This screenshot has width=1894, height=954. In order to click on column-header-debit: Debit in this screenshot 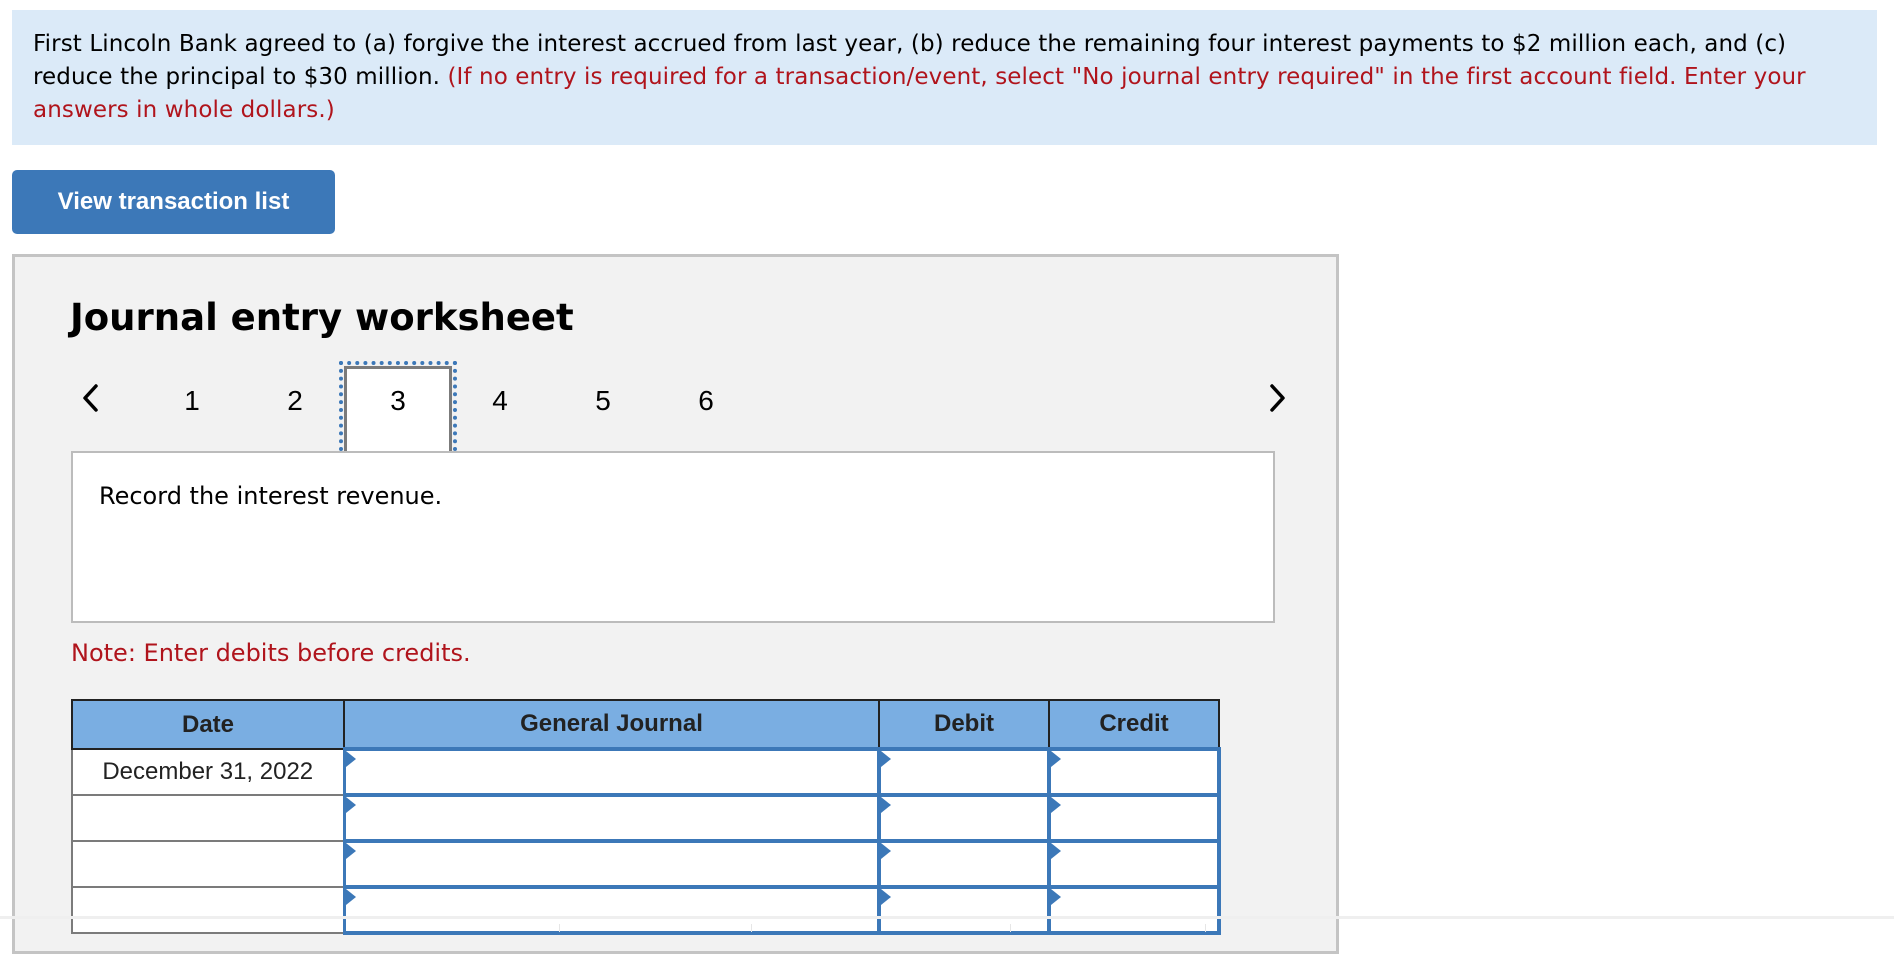, I will do `click(964, 724)`.